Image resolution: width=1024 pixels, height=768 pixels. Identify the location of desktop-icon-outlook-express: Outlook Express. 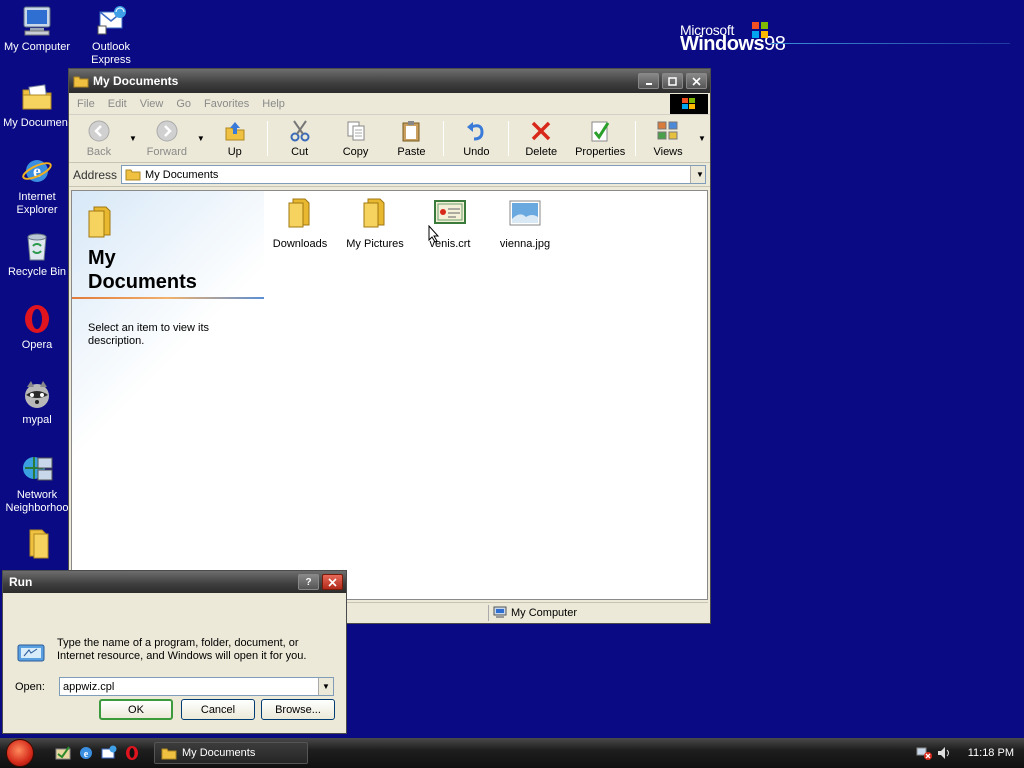
(111, 35).